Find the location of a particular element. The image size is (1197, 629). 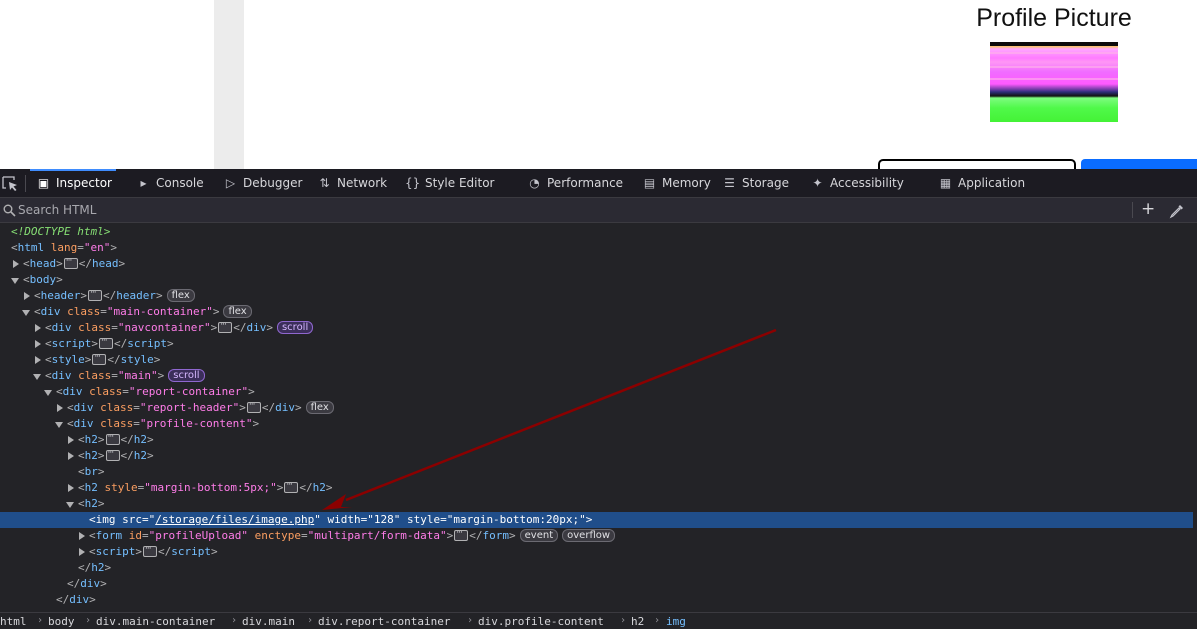

breadcrumb-main: div.main is located at coordinates (268, 621).